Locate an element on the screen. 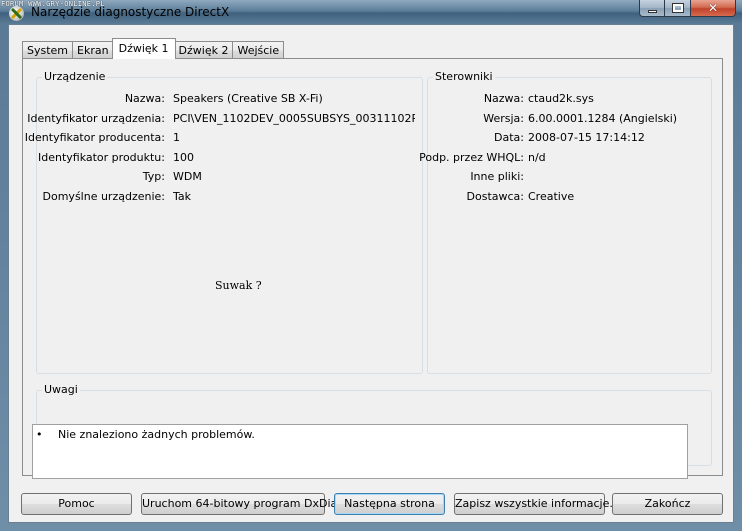  directx-icon is located at coordinates (16, 13).